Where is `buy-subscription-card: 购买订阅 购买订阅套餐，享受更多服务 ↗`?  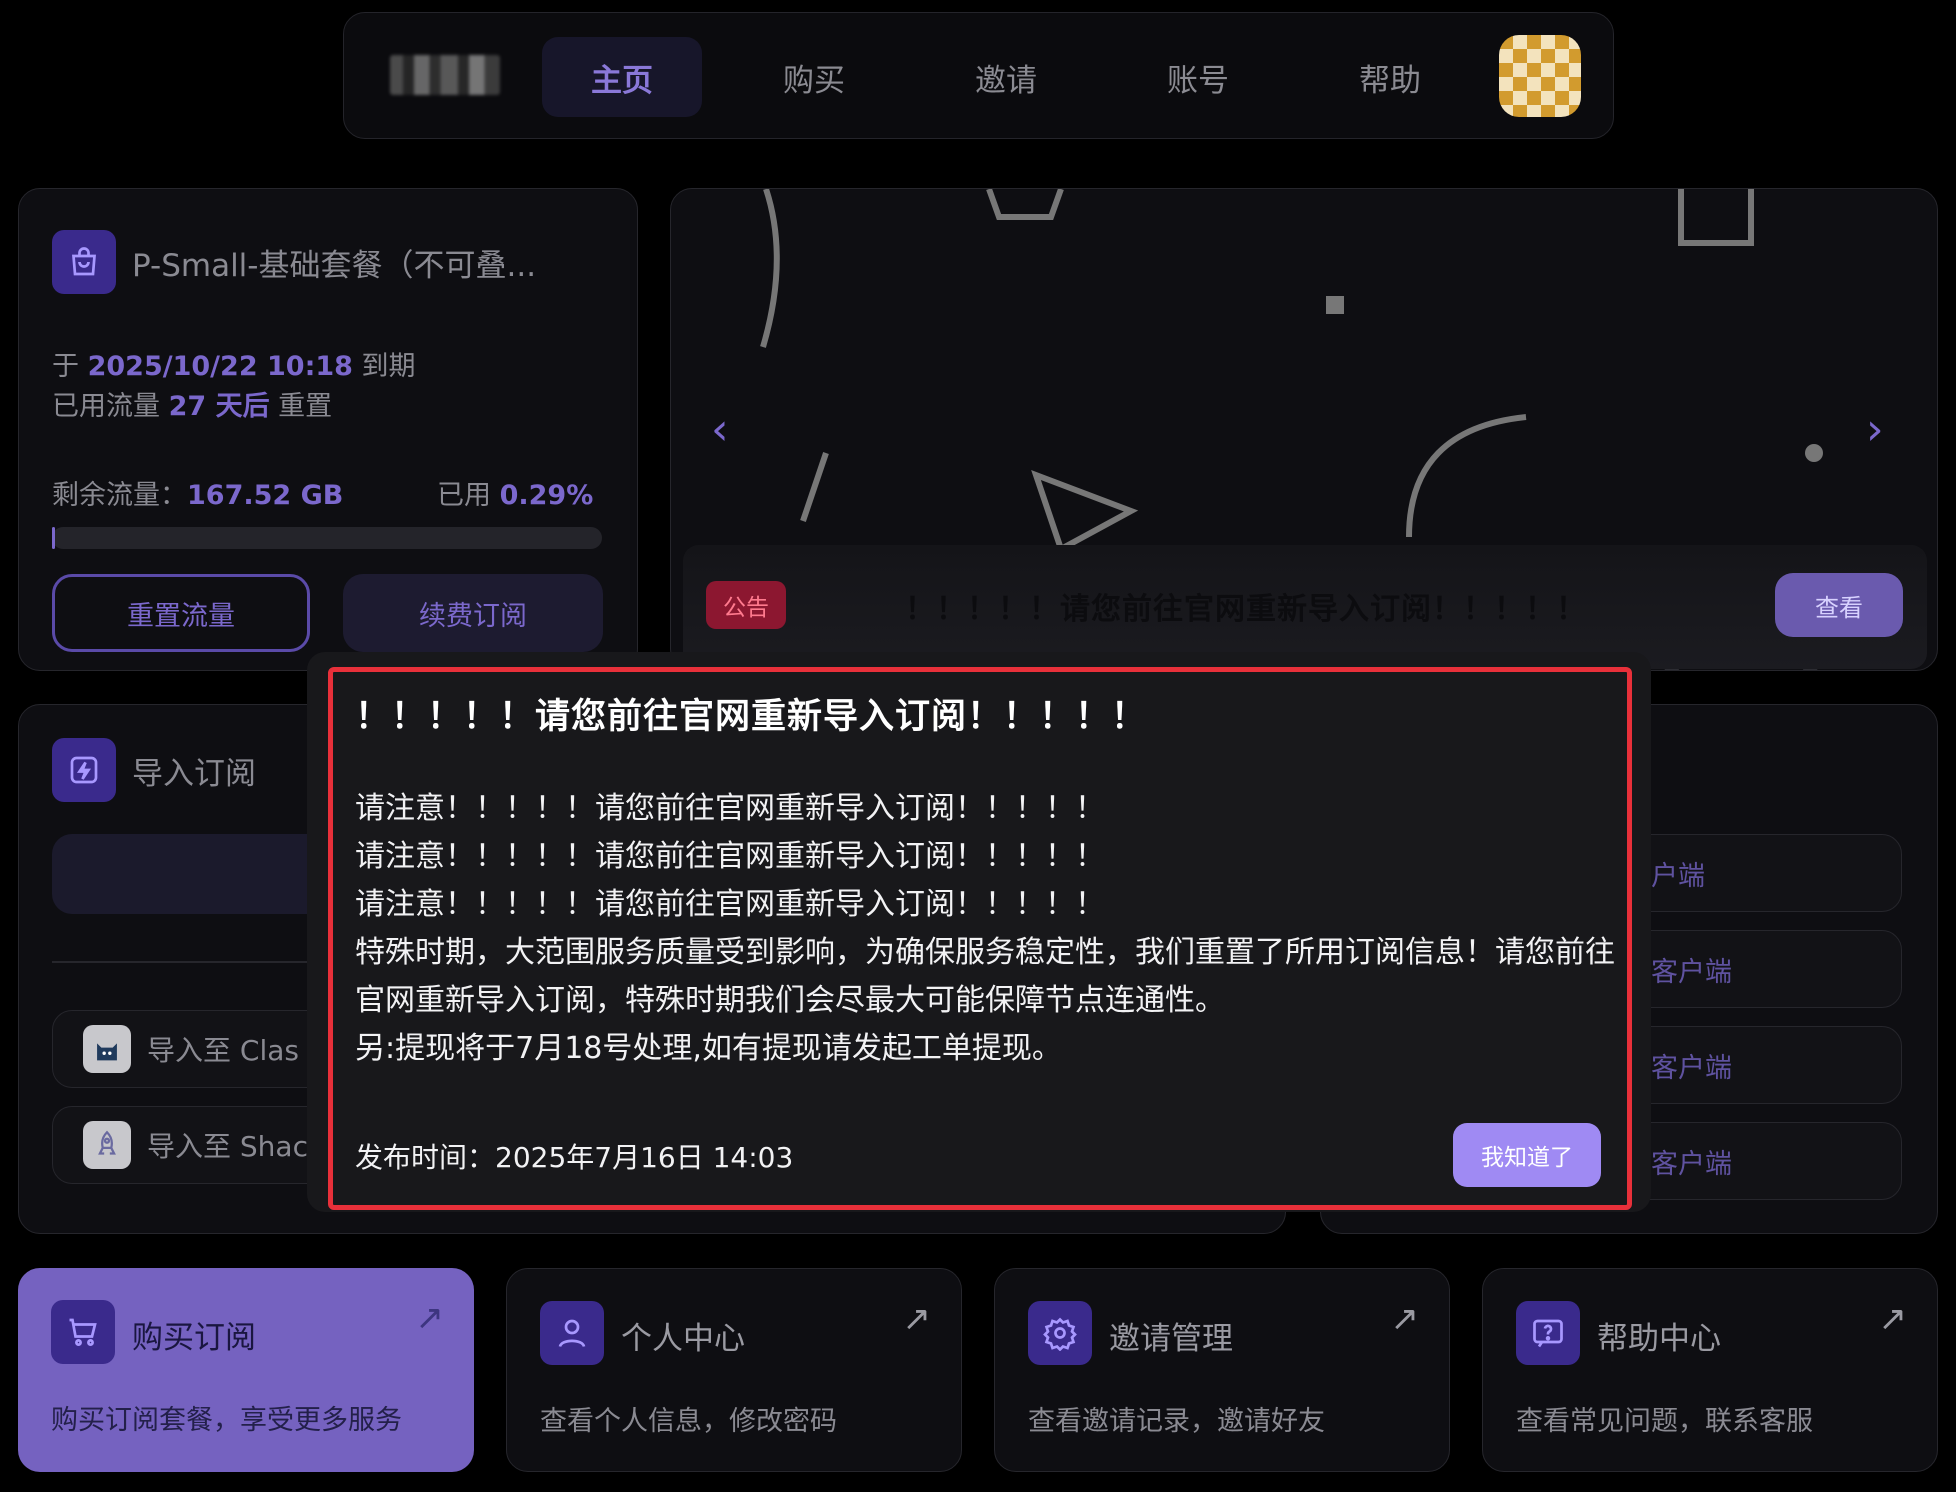 buy-subscription-card: 购买订阅 购买订阅套餐，享受更多服务 ↗ is located at coordinates (246, 1370).